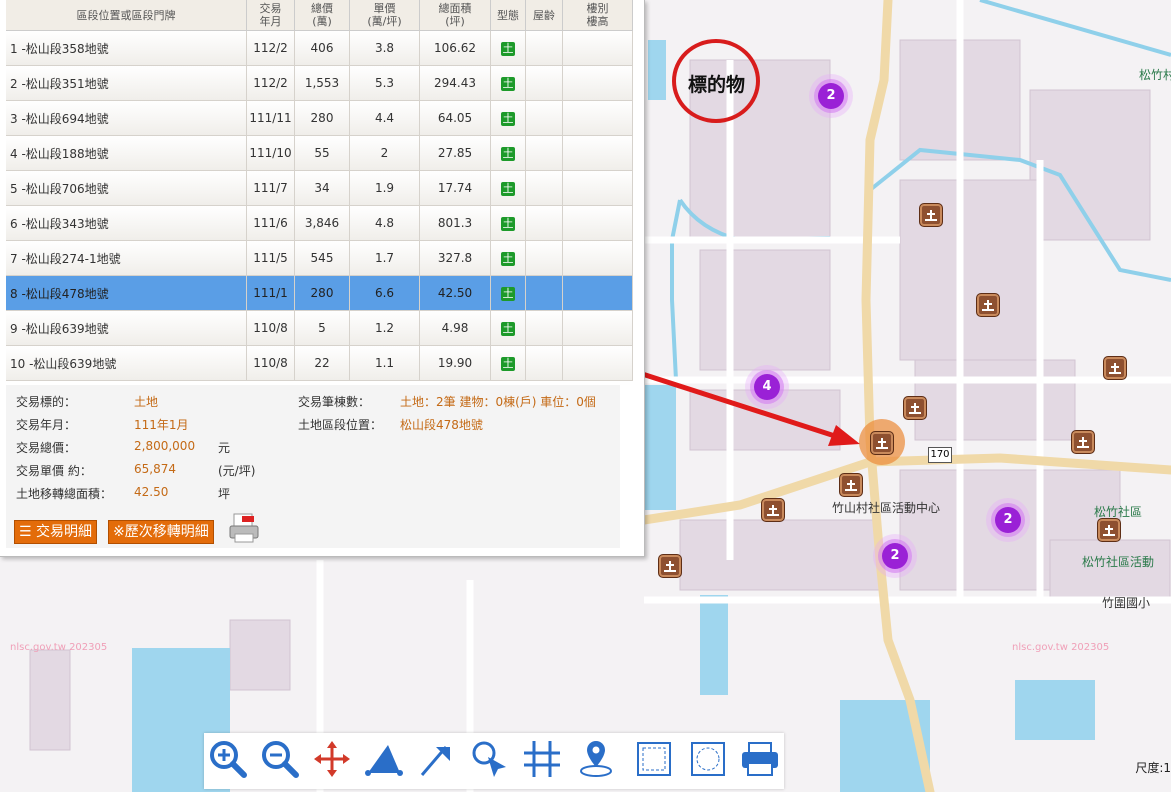 This screenshot has width=1171, height=792. Describe the element at coordinates (146, 402) in the screenshot. I see `value-target: 土地` at that location.